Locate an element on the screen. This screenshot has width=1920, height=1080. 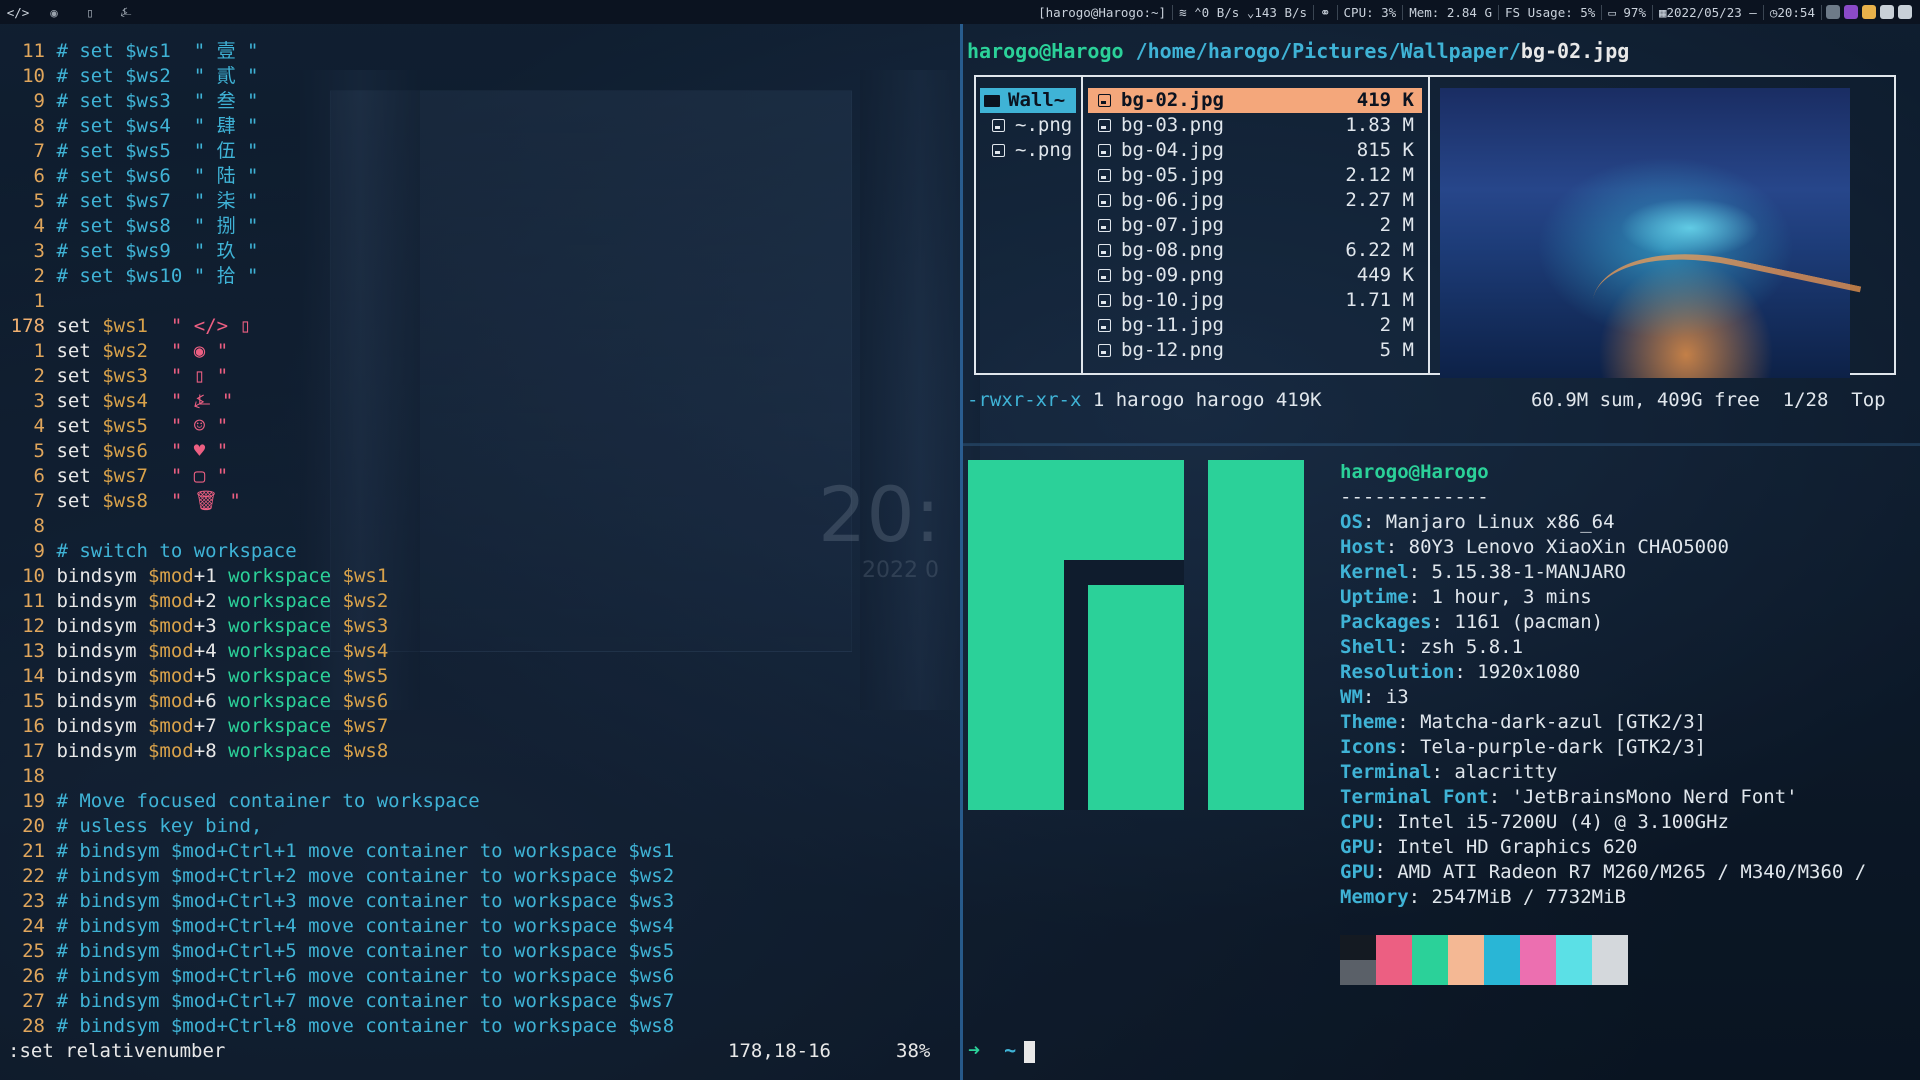
tray-wifi-icon is located at coordinates (1887, 12).